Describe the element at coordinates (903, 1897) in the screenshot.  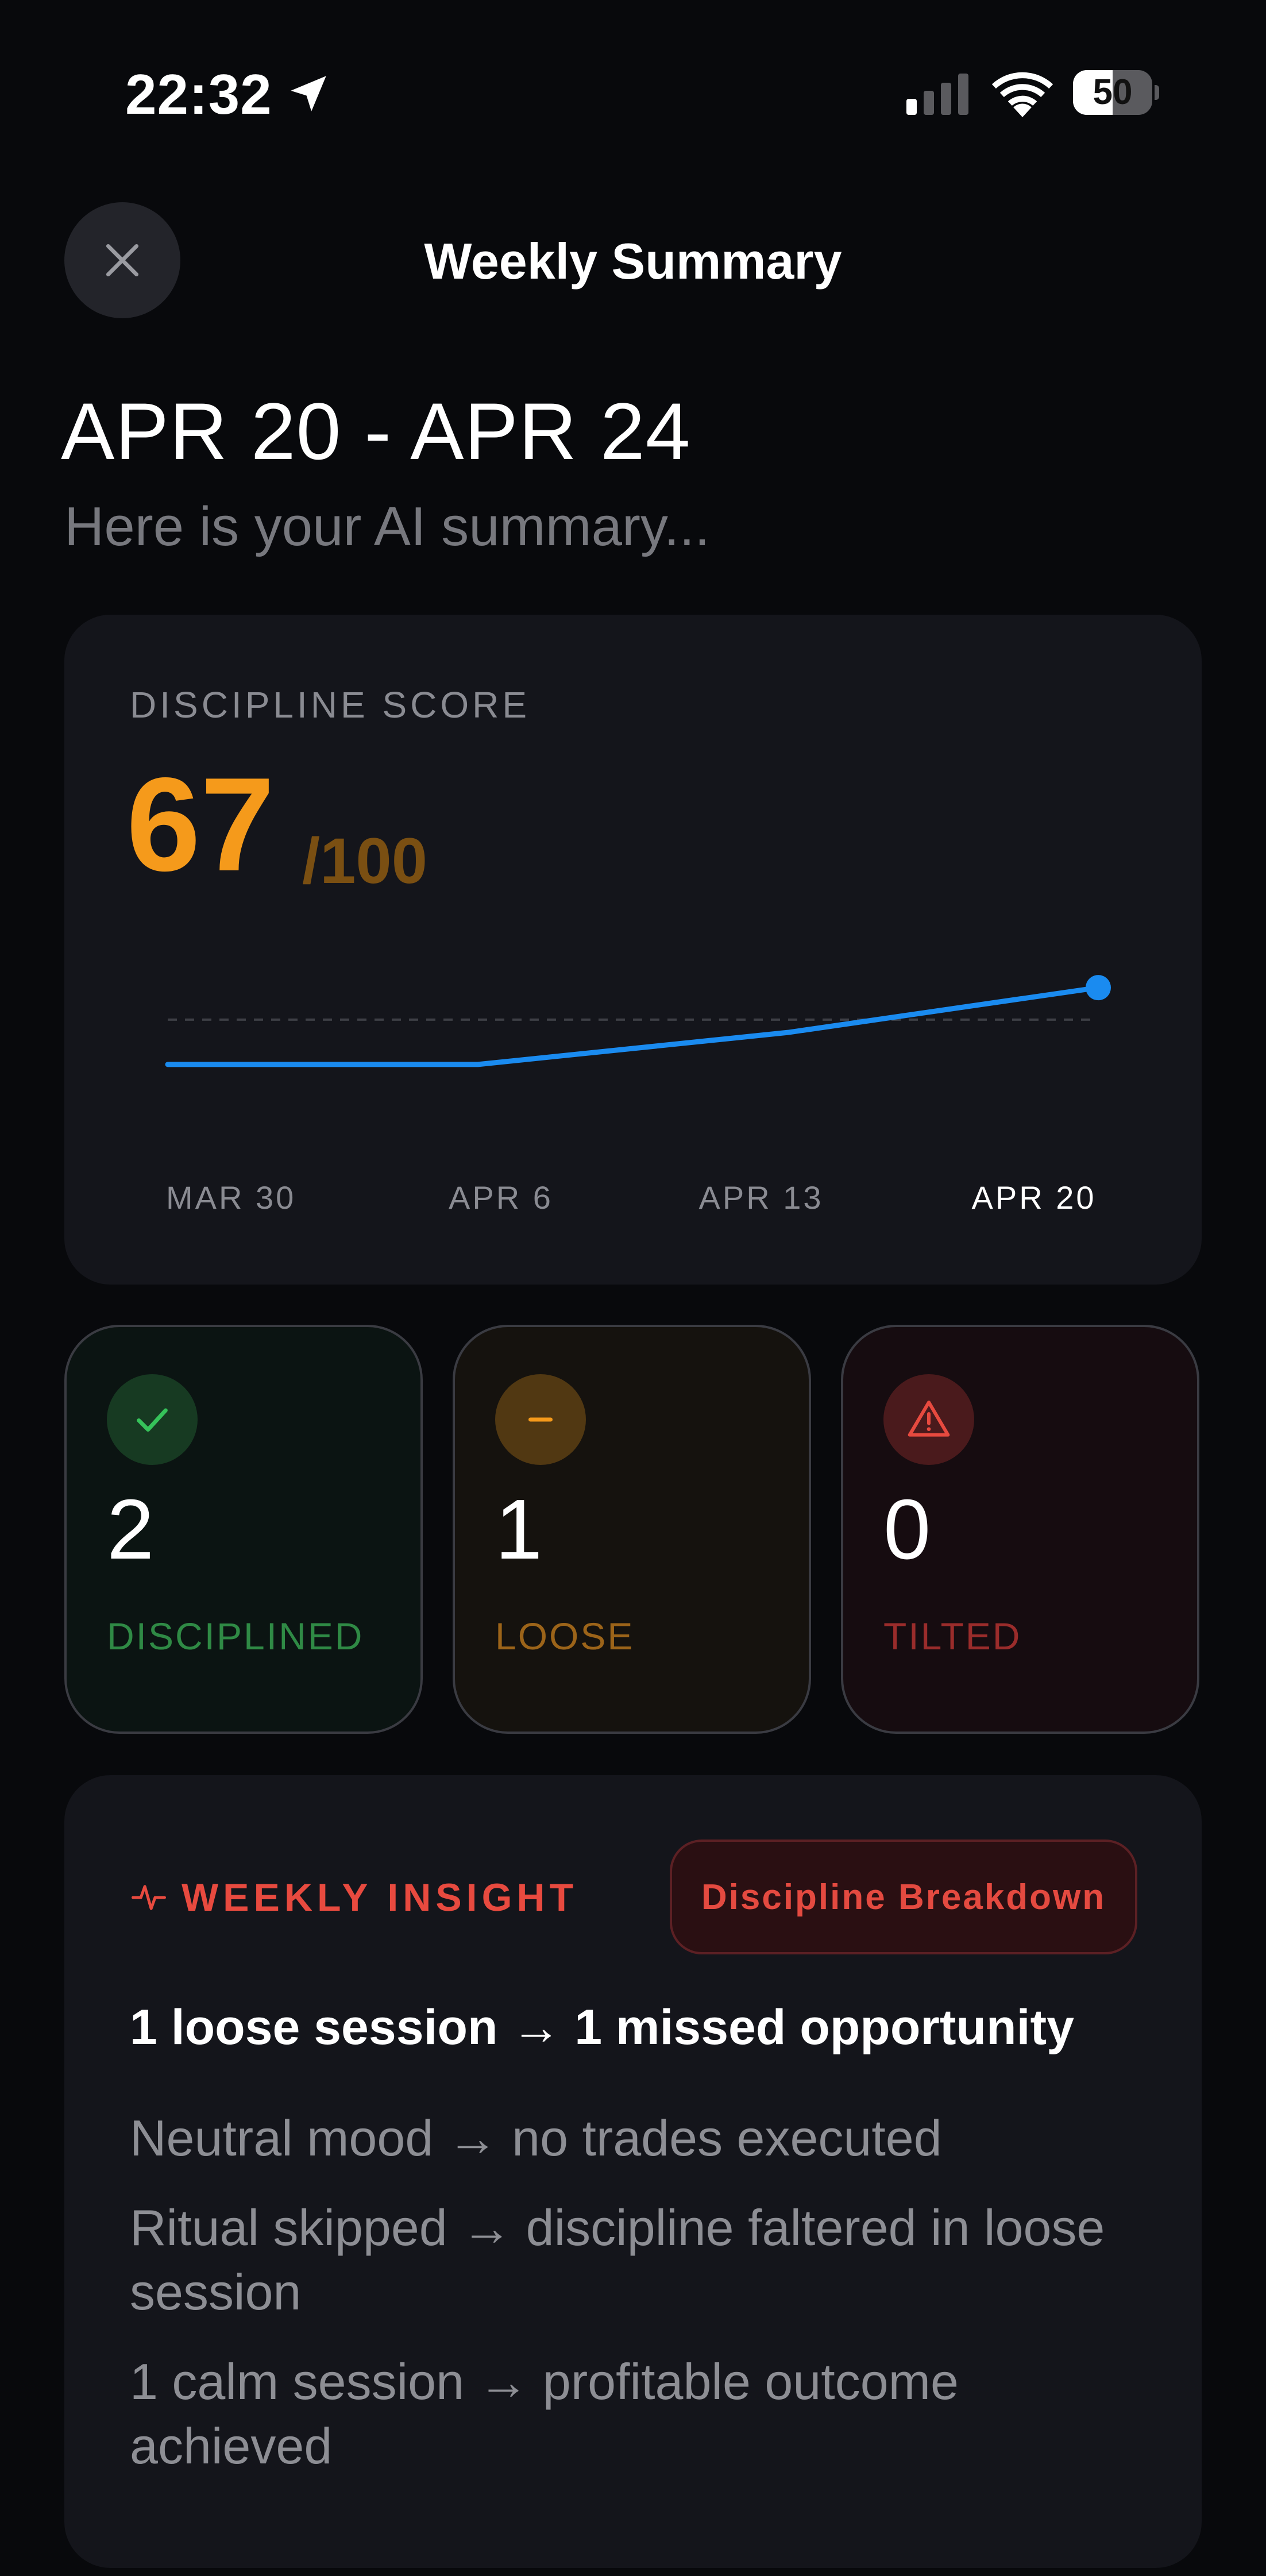
I see `discipline-breakdown-button: Discipline Breakdown` at that location.